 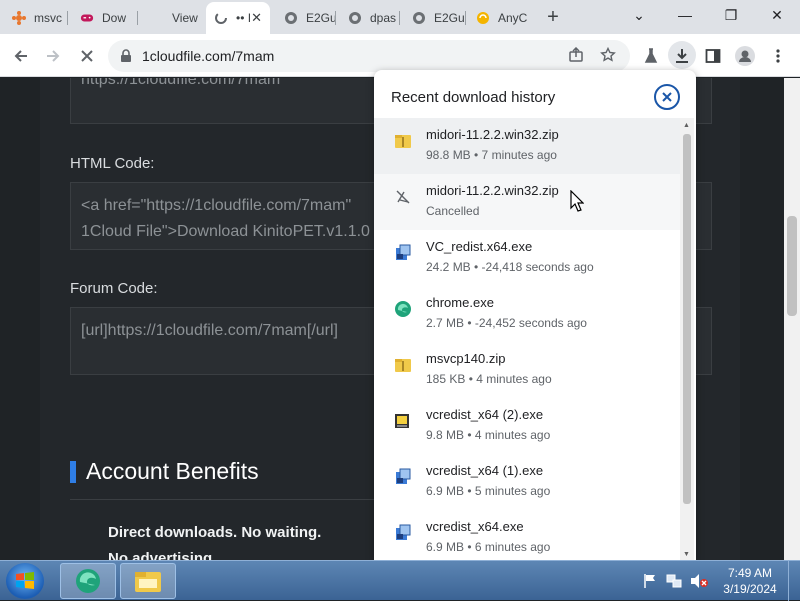 I want to click on download-icon, so click(x=682, y=56).